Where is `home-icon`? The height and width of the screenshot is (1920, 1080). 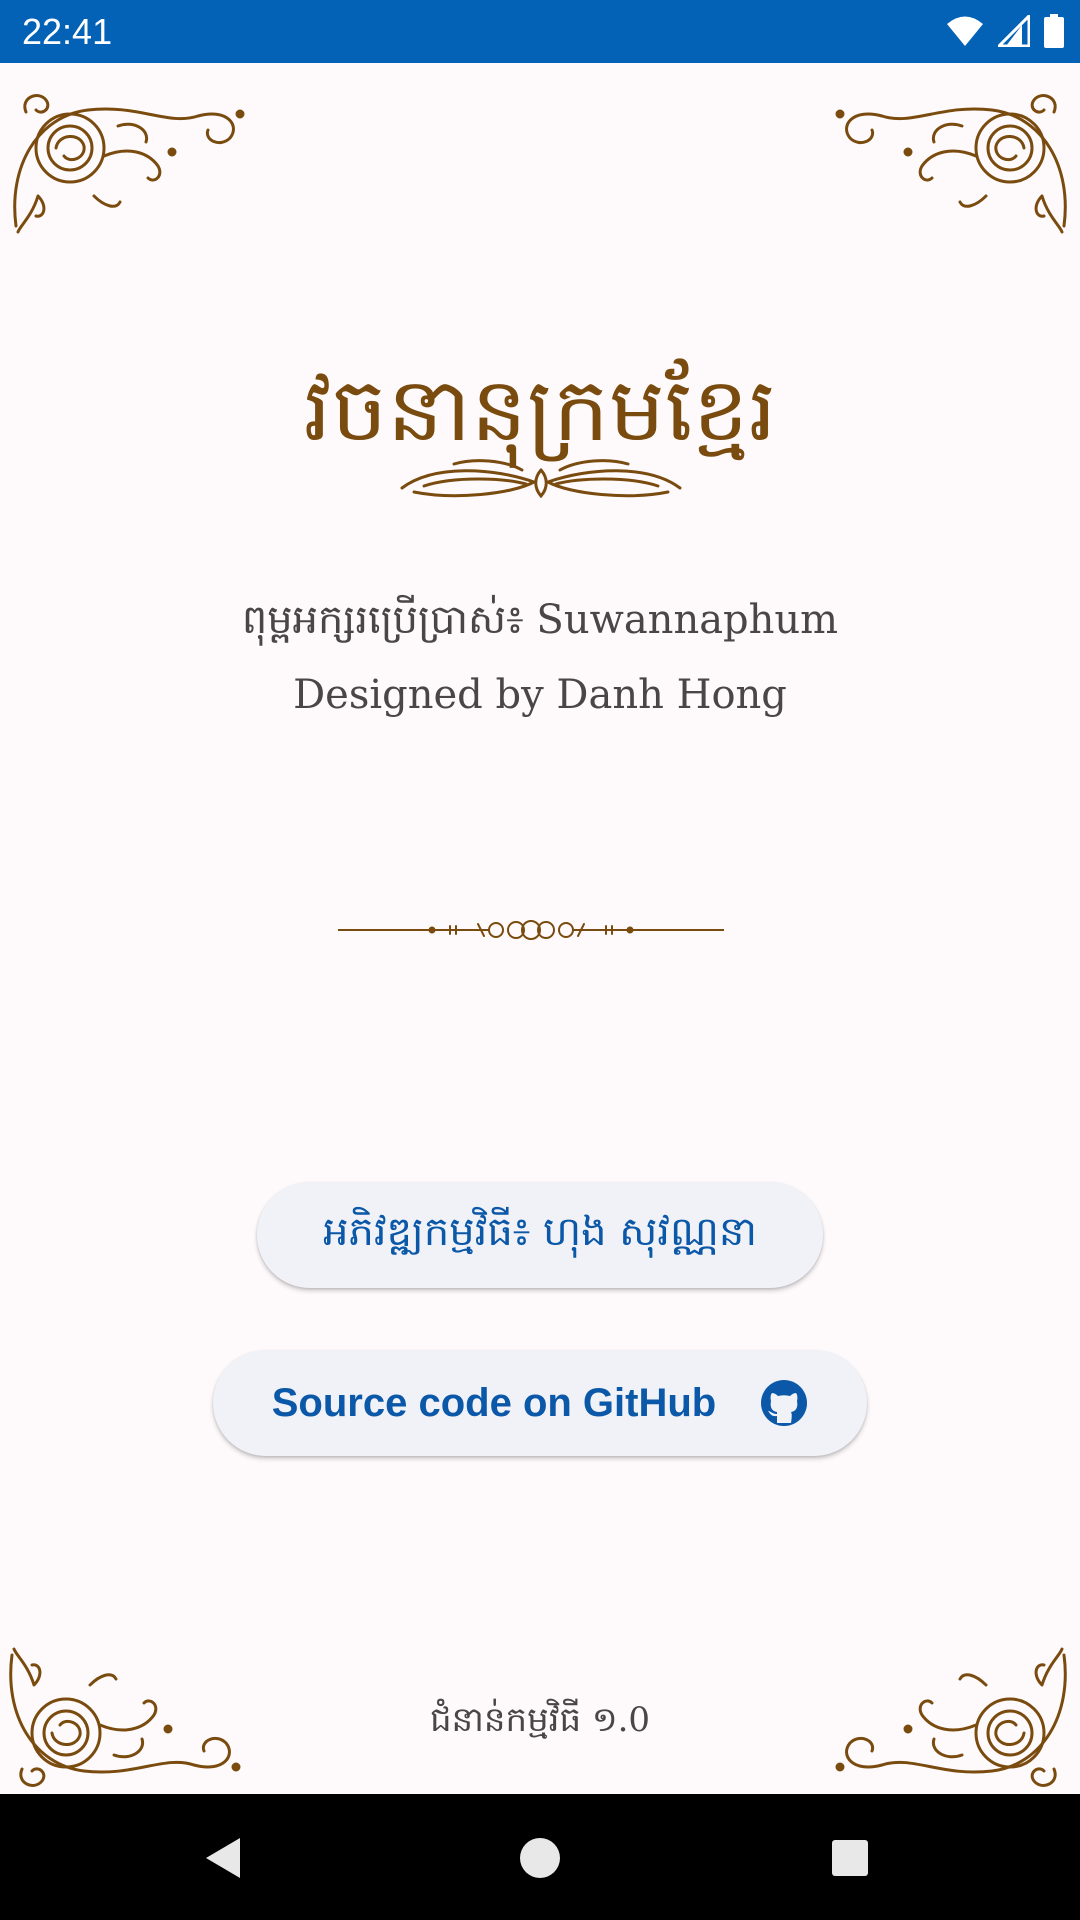 home-icon is located at coordinates (540, 1858).